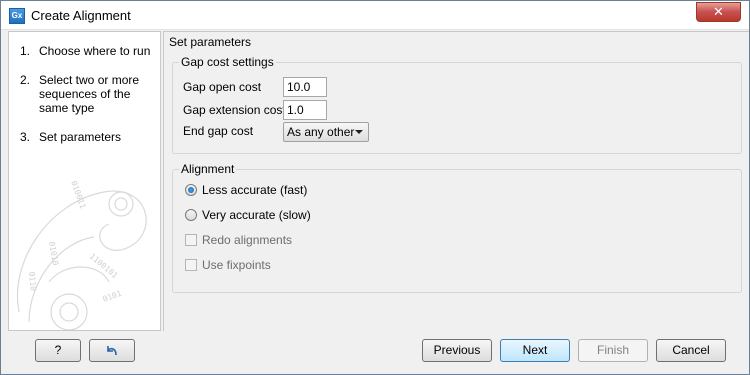 The height and width of the screenshot is (375, 750). I want to click on step-label: Set parameters, so click(80, 137).